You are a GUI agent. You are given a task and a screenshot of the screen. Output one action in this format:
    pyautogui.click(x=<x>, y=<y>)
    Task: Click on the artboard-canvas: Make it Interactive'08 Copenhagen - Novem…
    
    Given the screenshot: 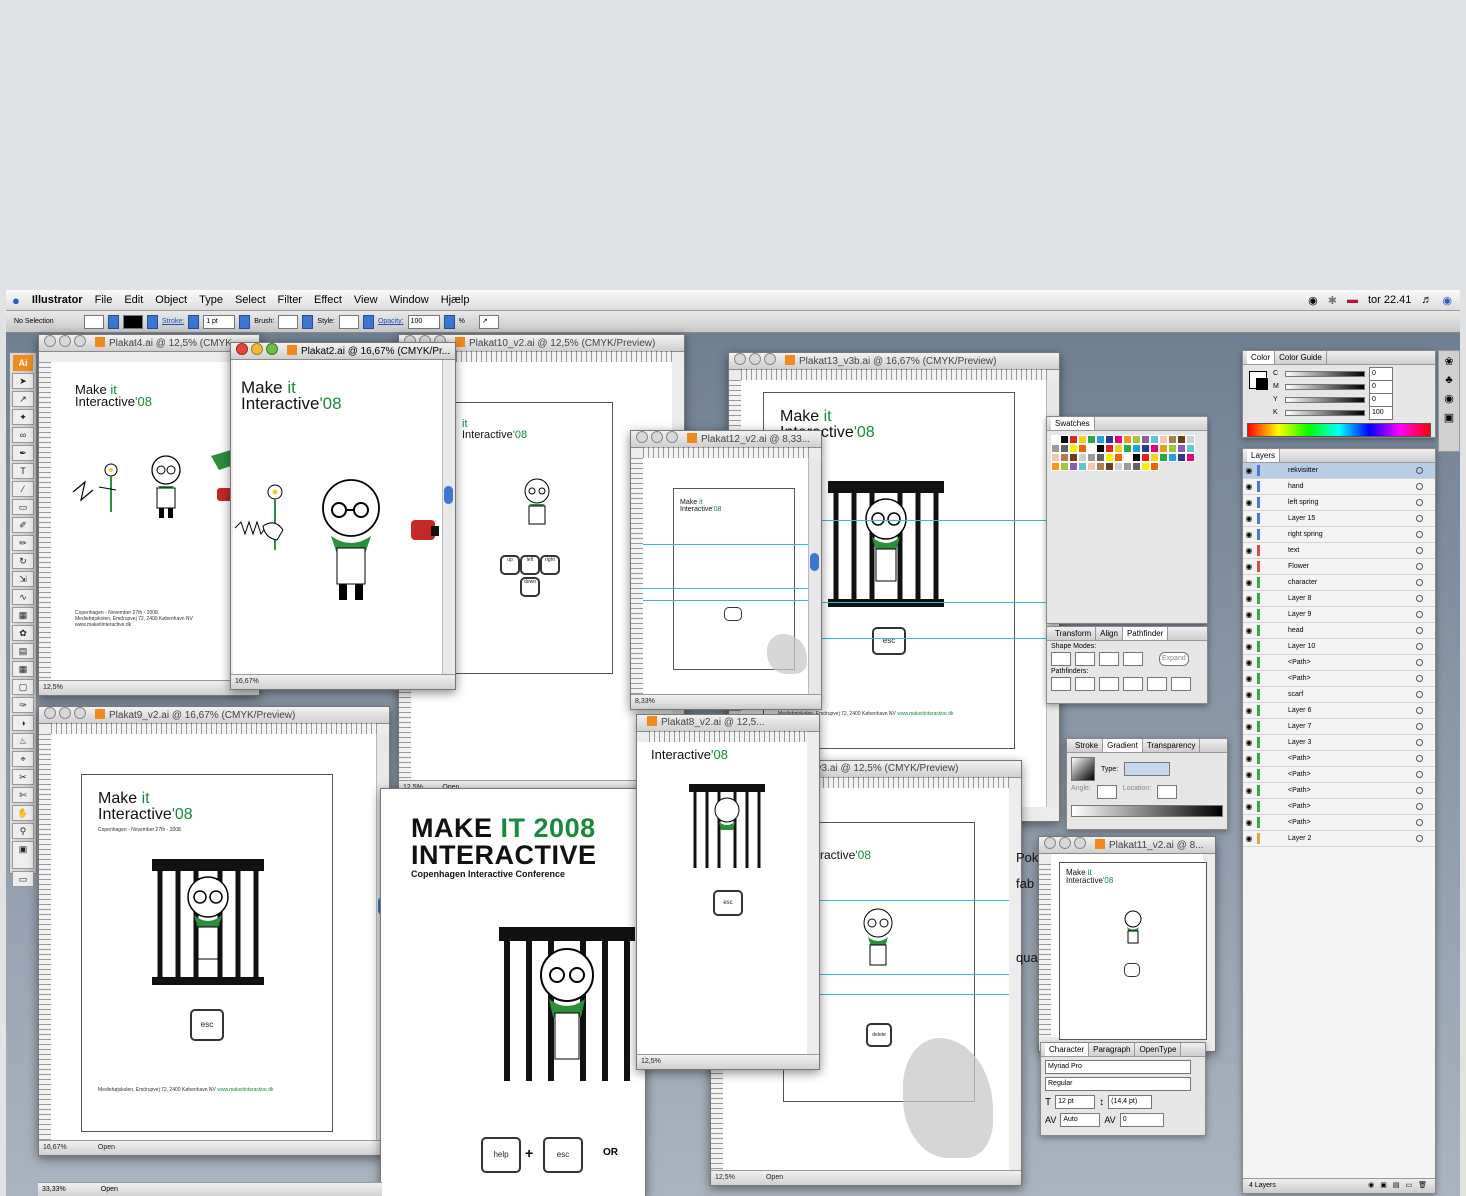 What is the action you would take?
    pyautogui.click(x=214, y=937)
    